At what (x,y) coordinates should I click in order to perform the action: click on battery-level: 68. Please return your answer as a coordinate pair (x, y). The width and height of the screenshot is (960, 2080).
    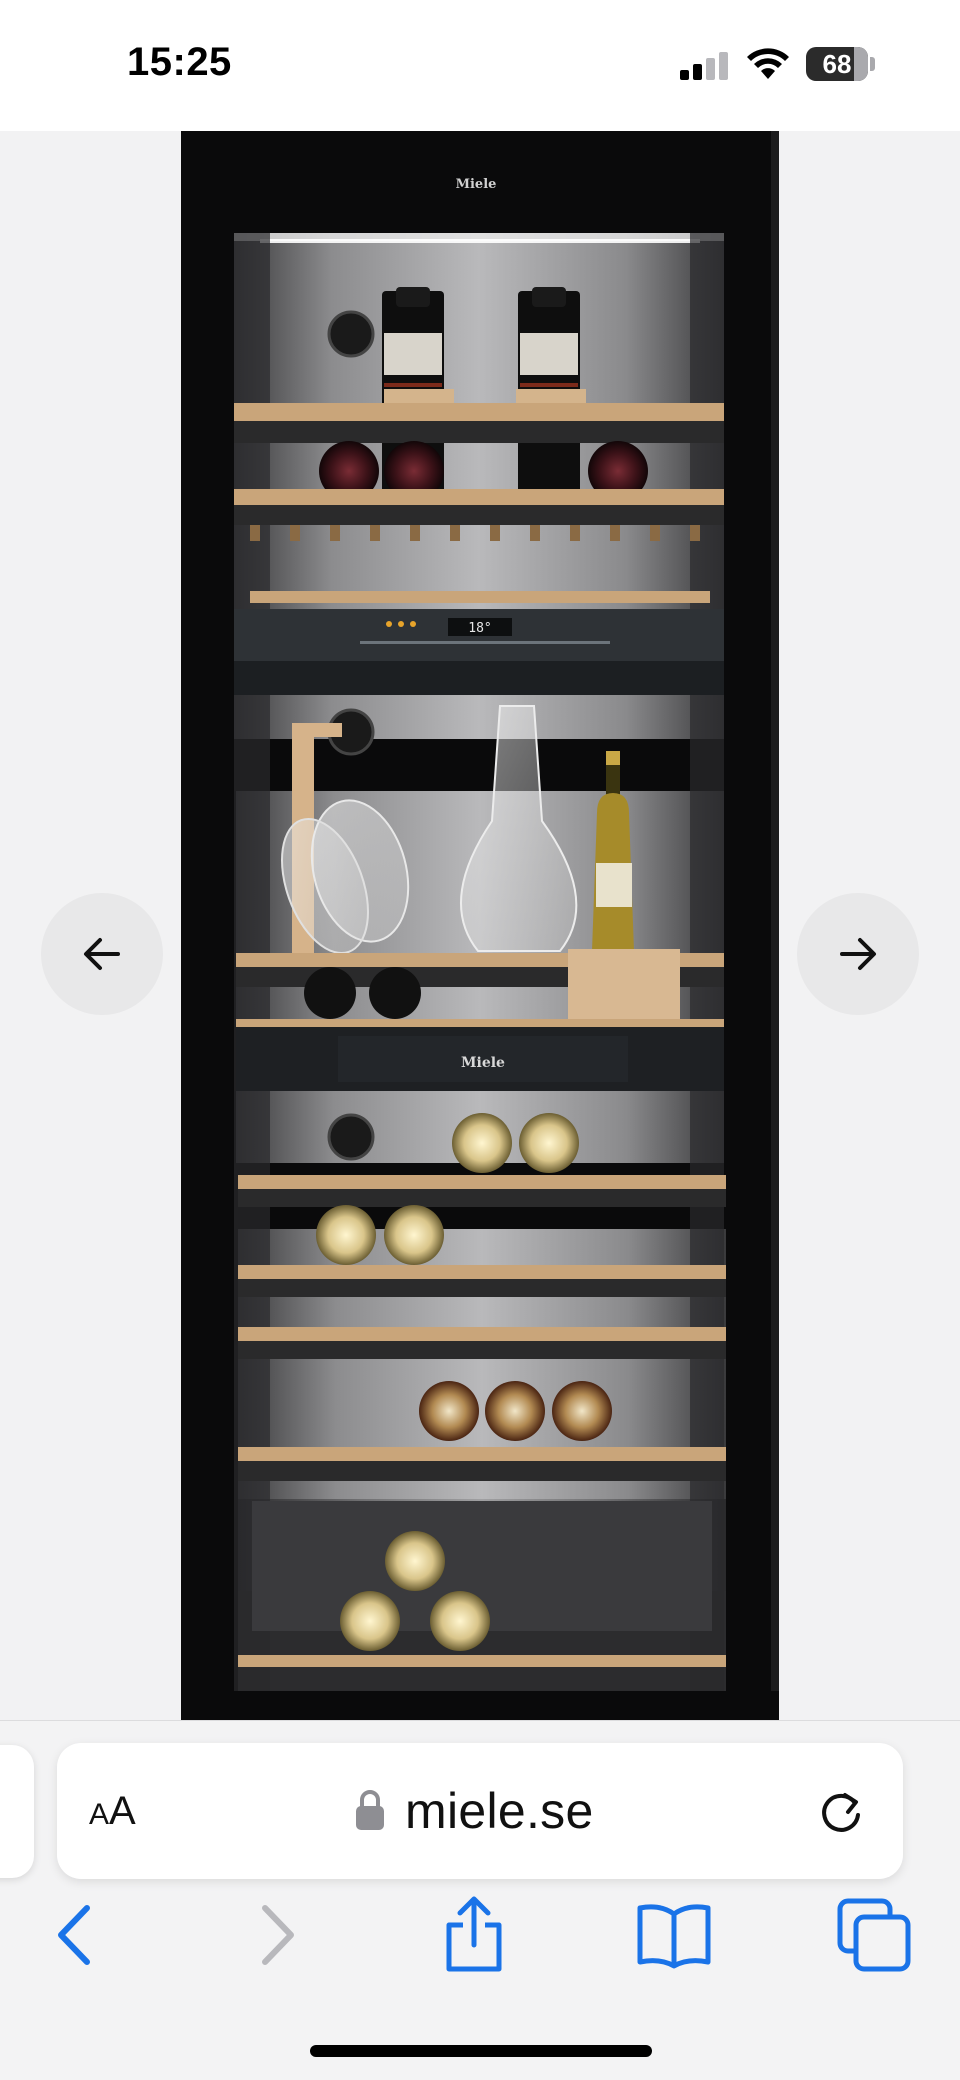
    Looking at the image, I should click on (837, 64).